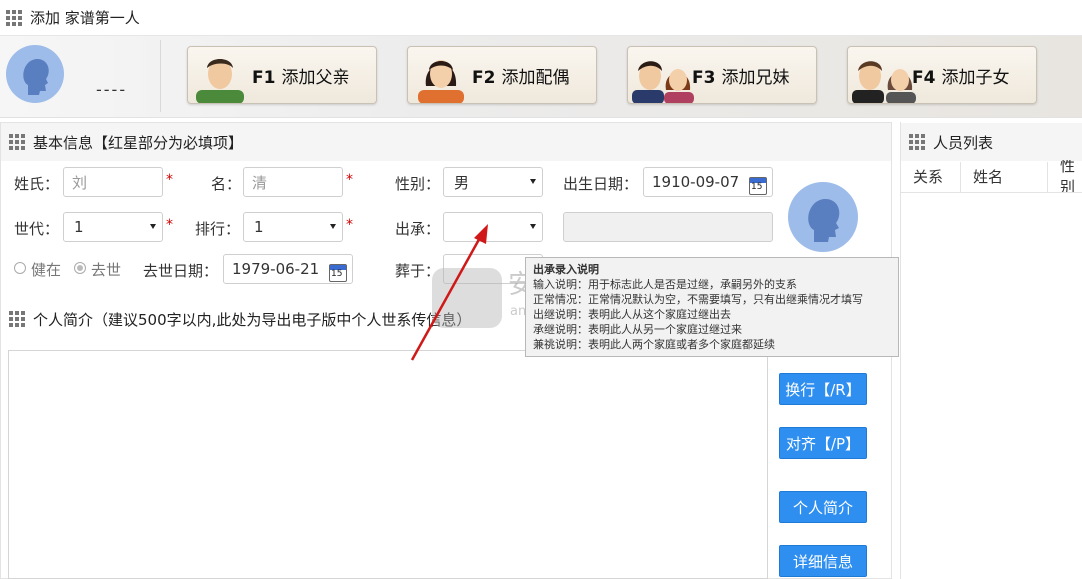 The width and height of the screenshot is (1082, 579). I want to click on people-list-title: 人员列表, so click(963, 142).